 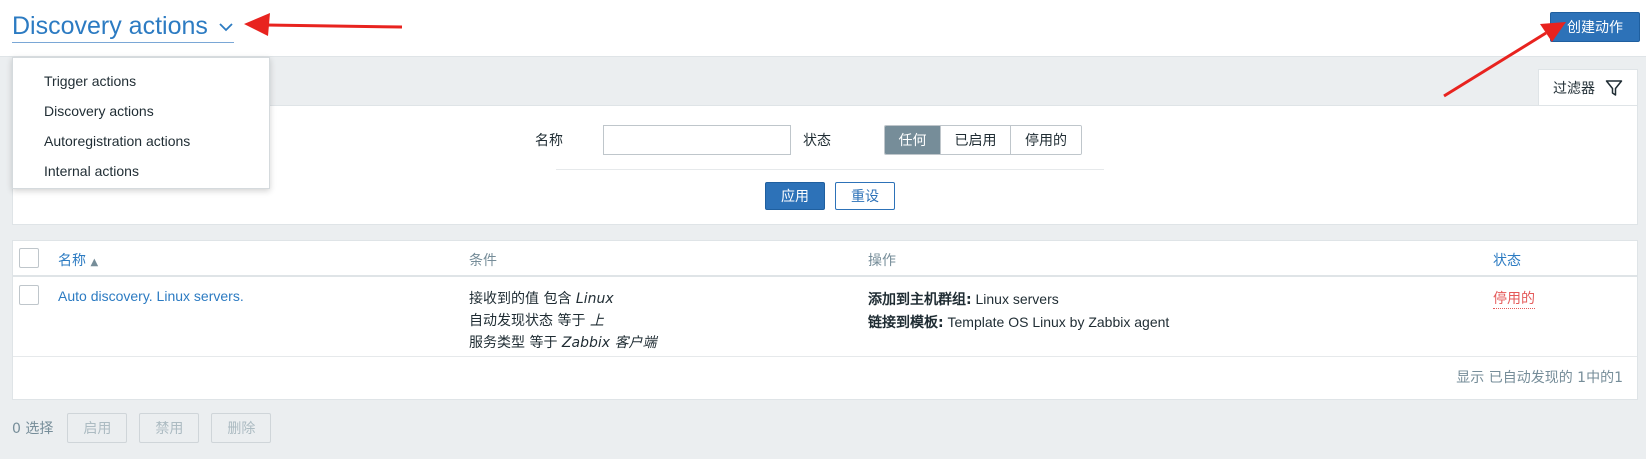 I want to click on page-title-text: Discovery actions, so click(x=110, y=26).